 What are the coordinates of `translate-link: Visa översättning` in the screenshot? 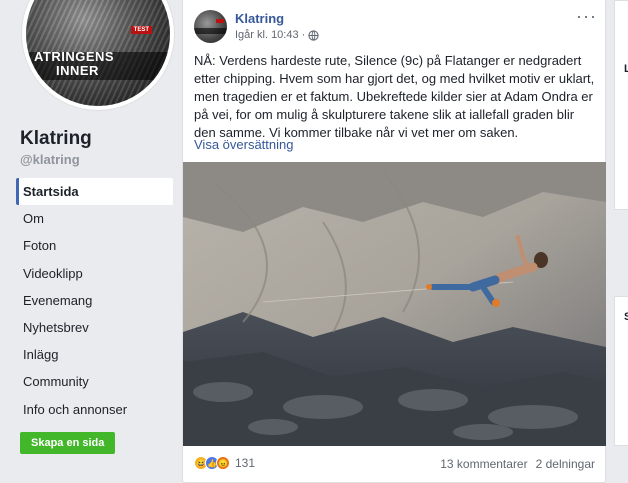 It's located at (244, 144).